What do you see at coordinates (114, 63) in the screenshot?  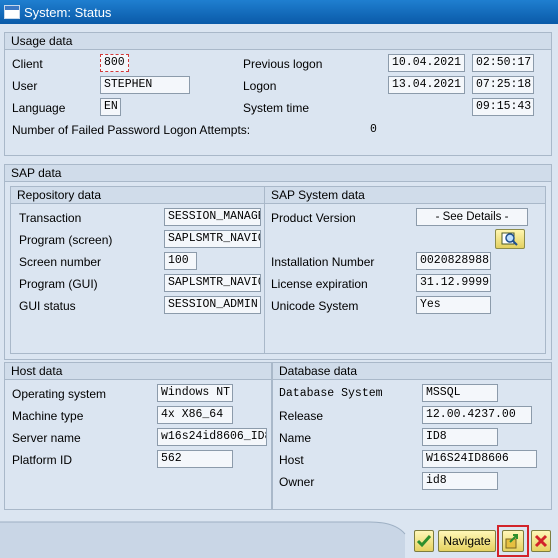 I see `client-field: 800` at bounding box center [114, 63].